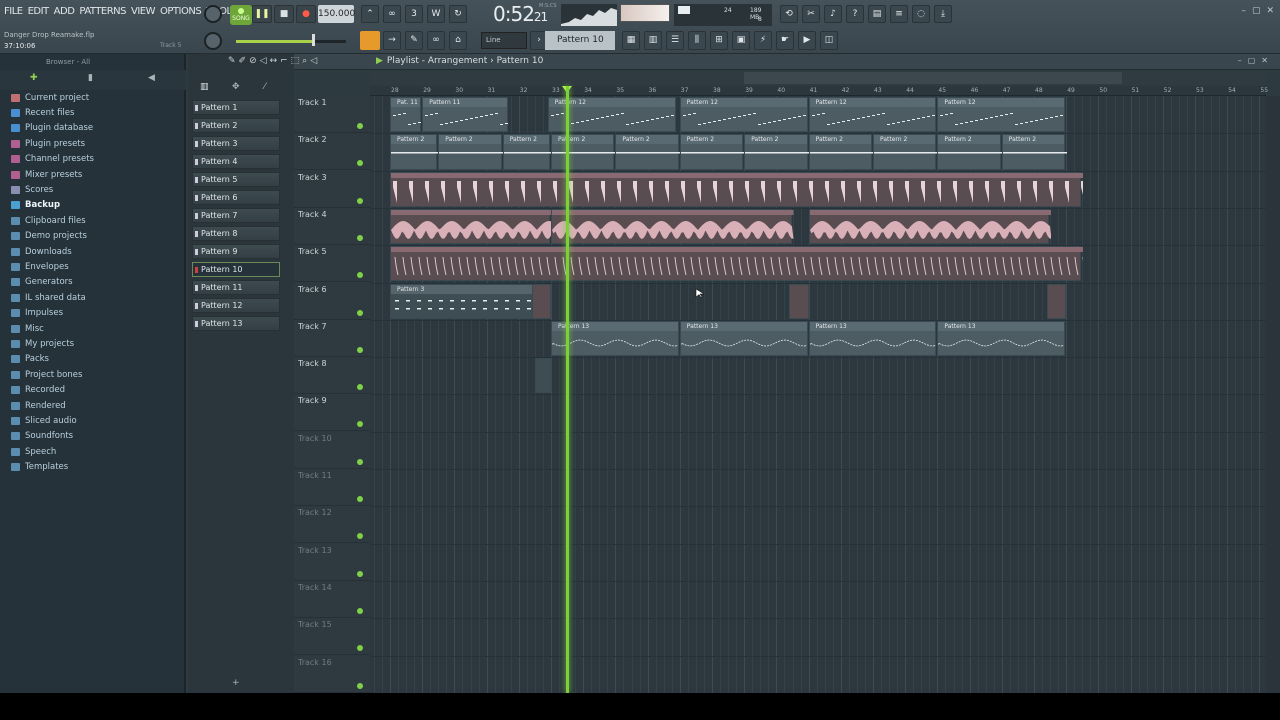 This screenshot has width=1280, height=720. What do you see at coordinates (236, 683) in the screenshot?
I see `picker-add-icon: +` at bounding box center [236, 683].